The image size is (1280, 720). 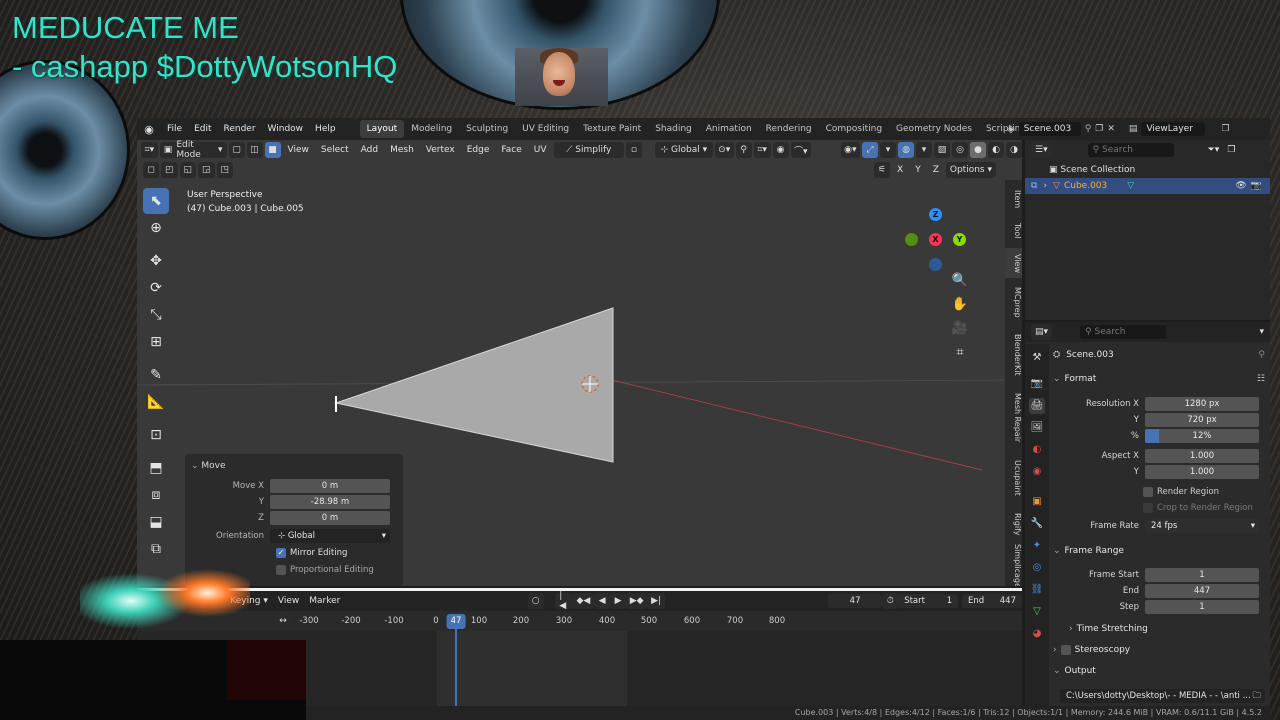 I want to click on material-props-icon: ◕, so click(x=1037, y=634).